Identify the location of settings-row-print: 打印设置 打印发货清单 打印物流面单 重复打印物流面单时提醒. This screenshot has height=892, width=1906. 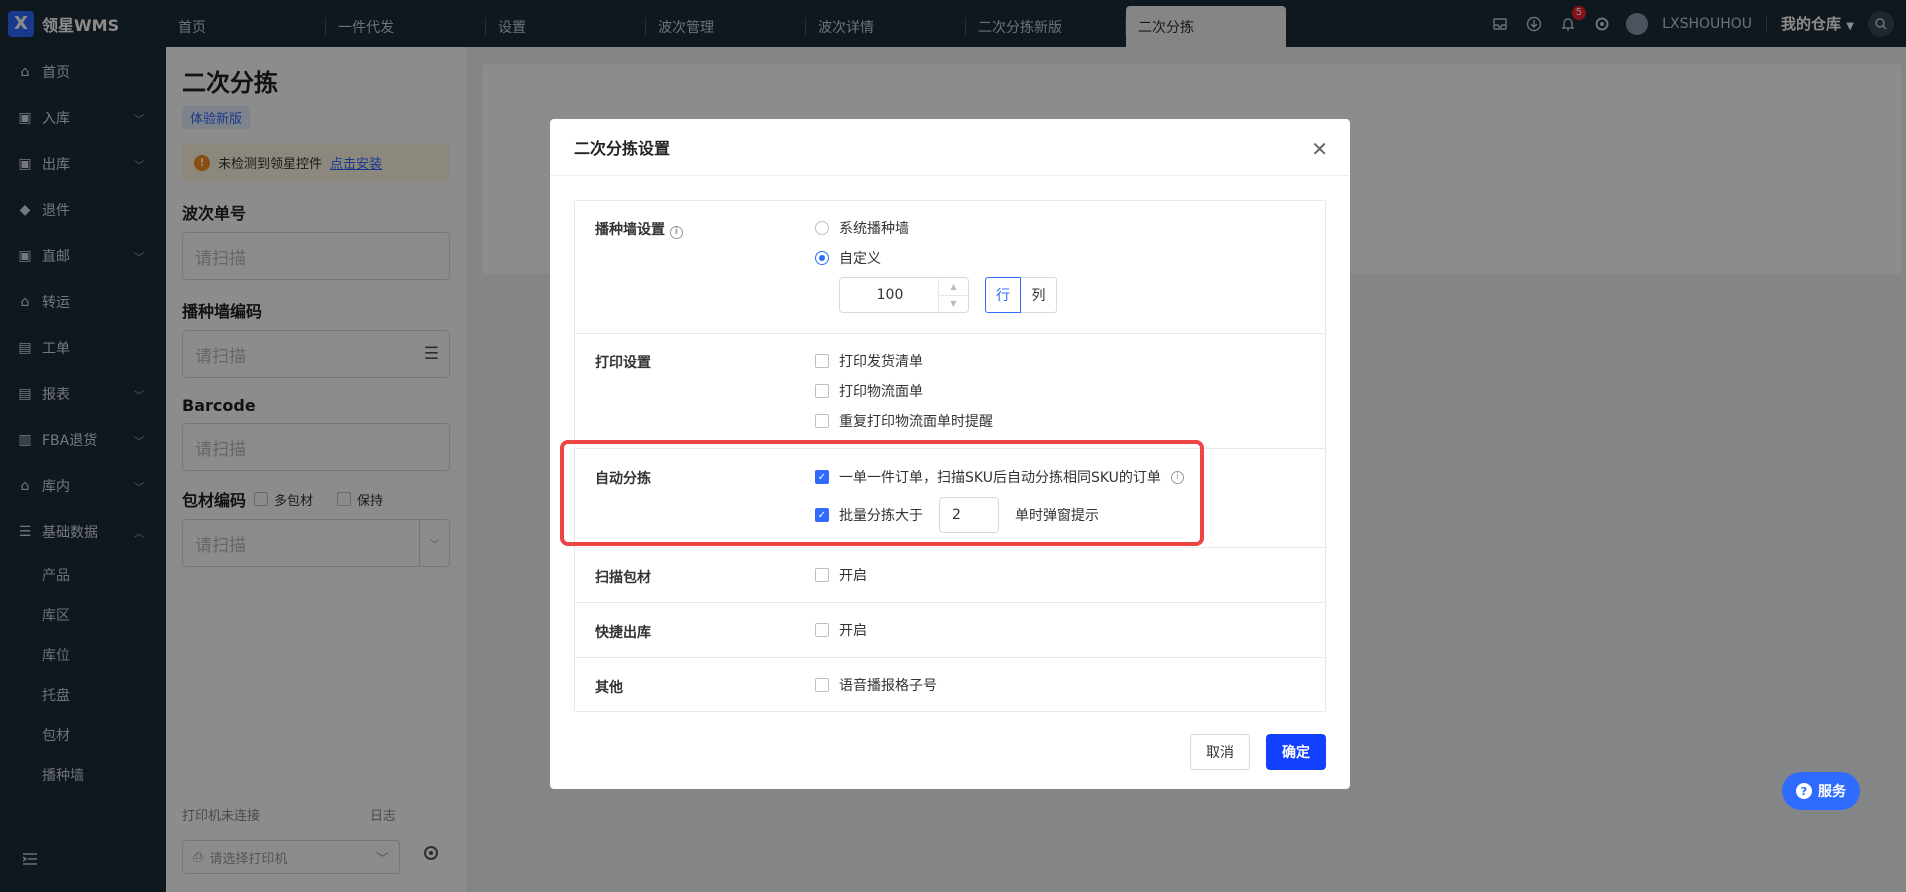
(950, 391).